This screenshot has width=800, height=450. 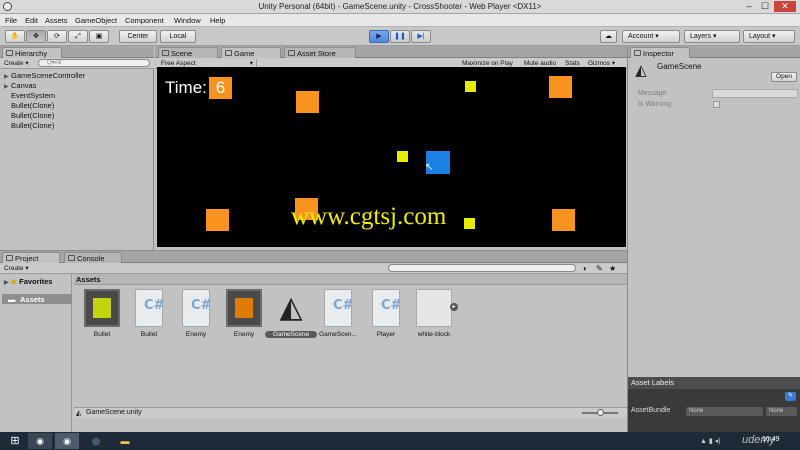 What do you see at coordinates (641, 36) in the screenshot?
I see `account-label: Account` at bounding box center [641, 36].